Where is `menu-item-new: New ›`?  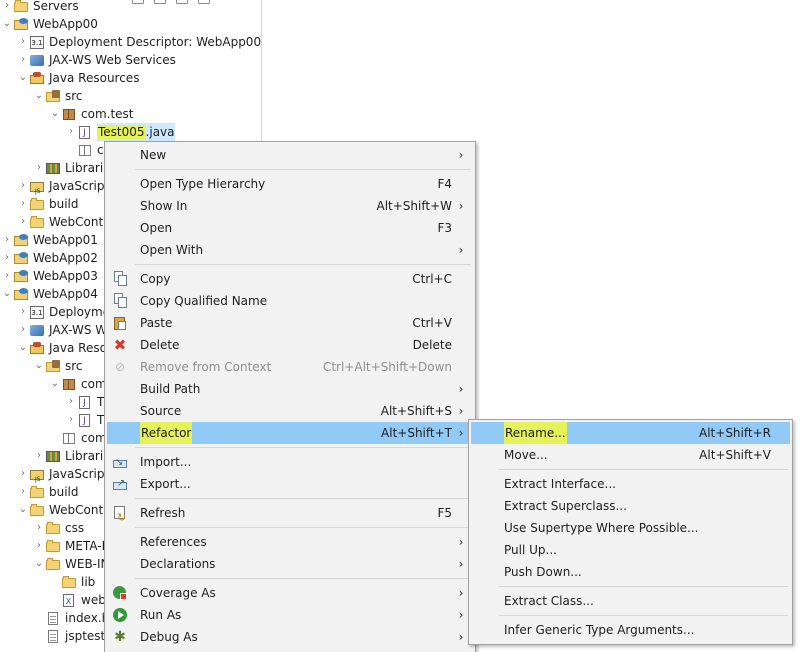 menu-item-new: New › is located at coordinates (290, 155).